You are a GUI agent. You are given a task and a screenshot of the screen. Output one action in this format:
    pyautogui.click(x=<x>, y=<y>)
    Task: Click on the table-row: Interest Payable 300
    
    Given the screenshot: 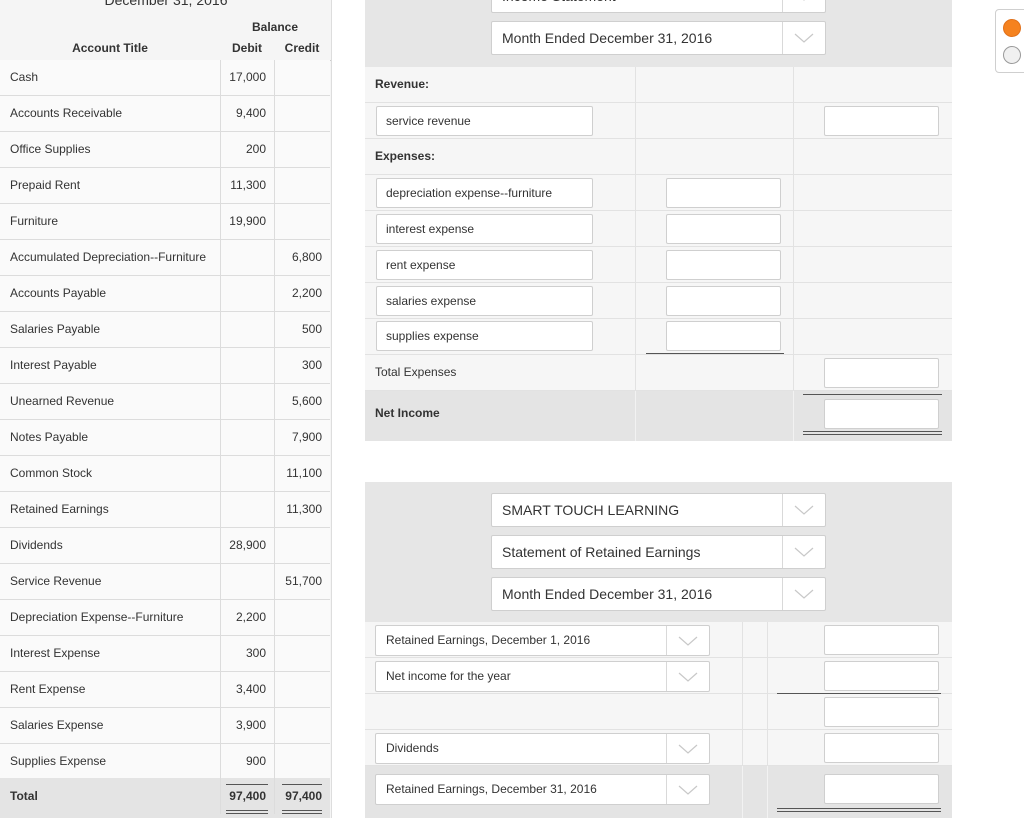 What is the action you would take?
    pyautogui.click(x=165, y=366)
    